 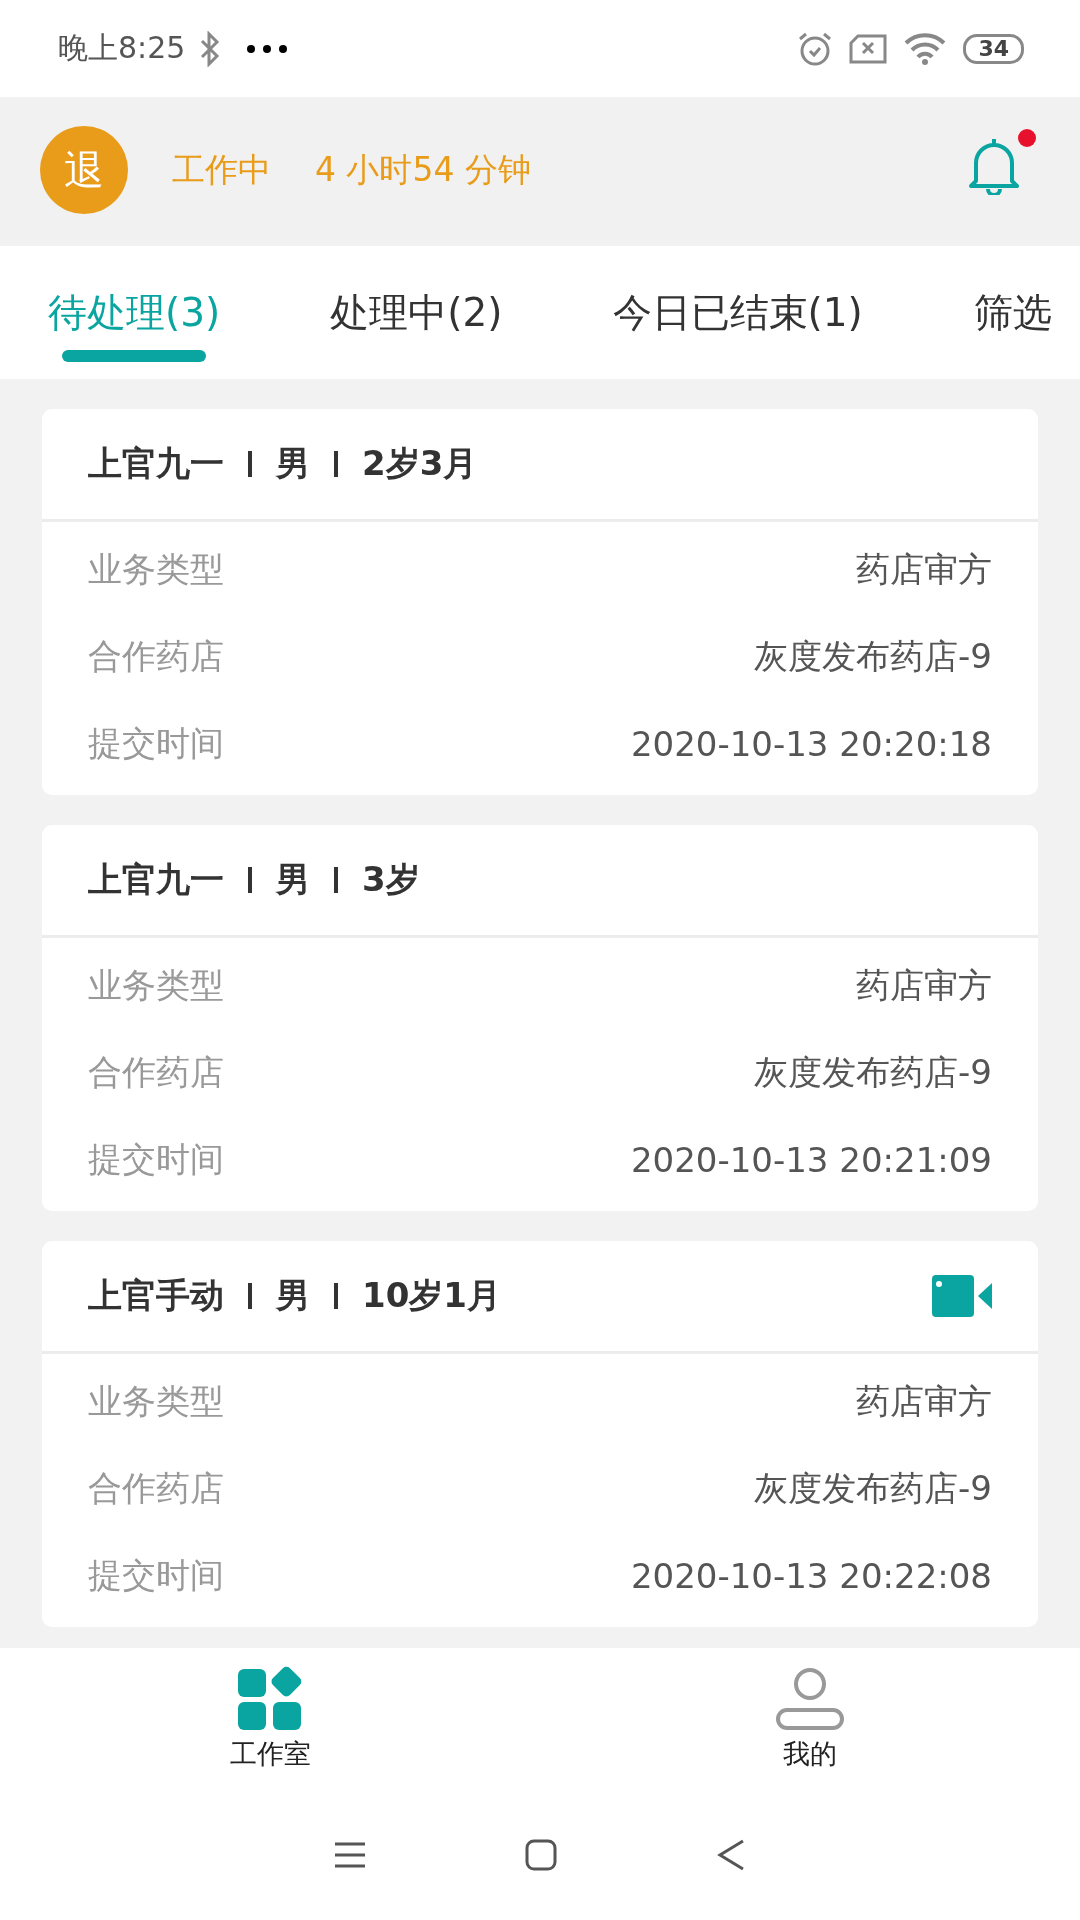 What do you see at coordinates (420, 463) in the screenshot?
I see `patient-age: 2岁3月` at bounding box center [420, 463].